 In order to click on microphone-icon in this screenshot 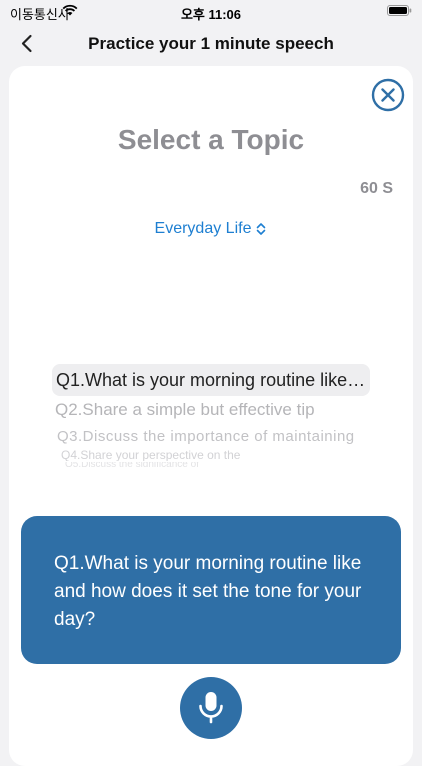, I will do `click(211, 708)`.